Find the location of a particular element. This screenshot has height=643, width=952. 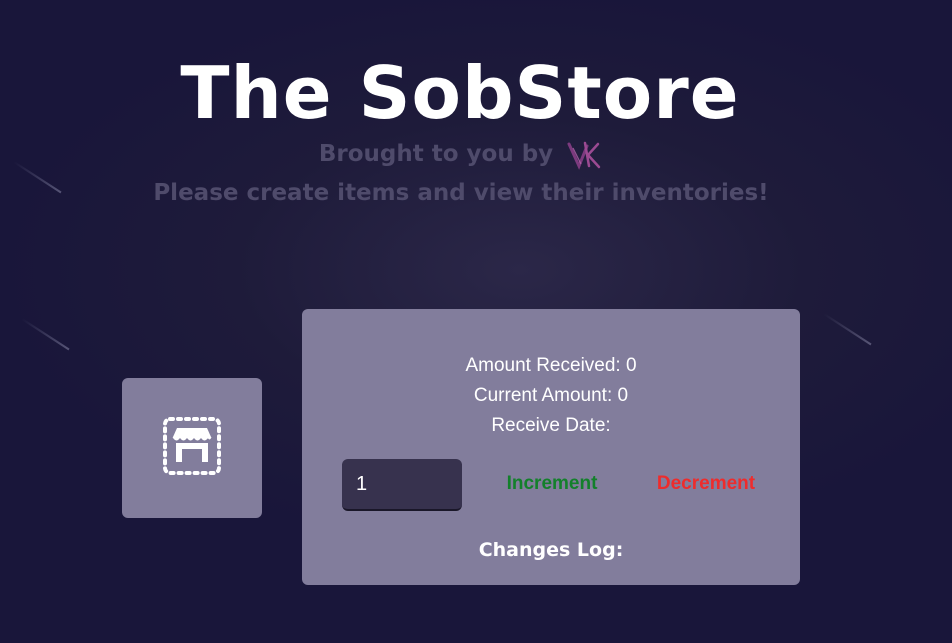

vk-logo-icon is located at coordinates (584, 155).